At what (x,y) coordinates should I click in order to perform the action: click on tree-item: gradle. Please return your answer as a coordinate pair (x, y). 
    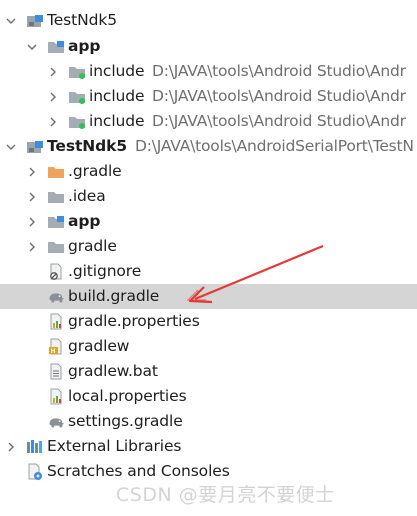
    Looking at the image, I should click on (208, 246).